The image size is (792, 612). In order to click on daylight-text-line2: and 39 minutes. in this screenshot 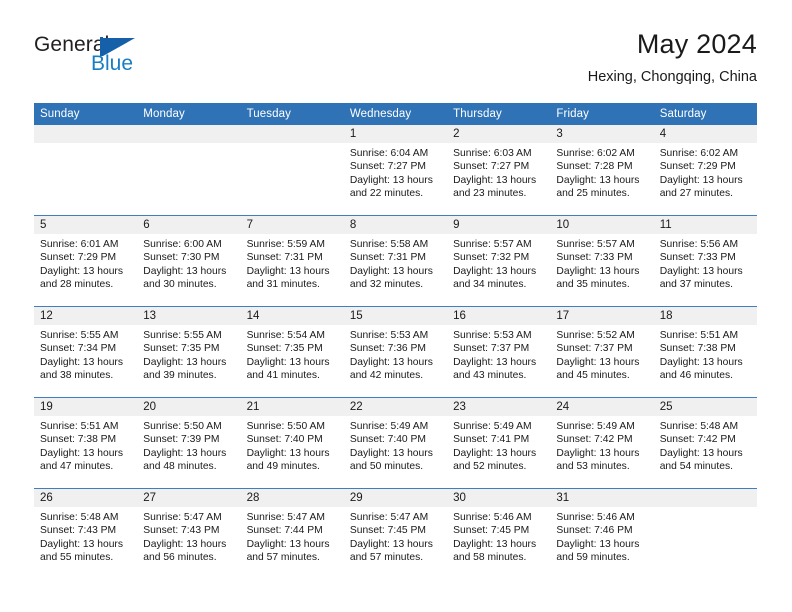, I will do `click(180, 376)`.